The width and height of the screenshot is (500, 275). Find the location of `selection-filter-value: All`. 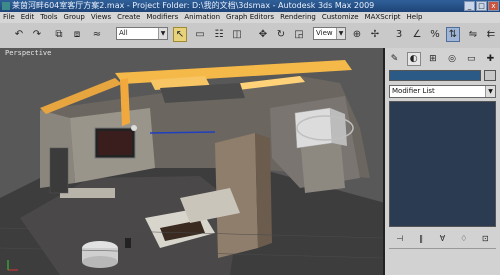

selection-filter-value: All is located at coordinates (123, 33).